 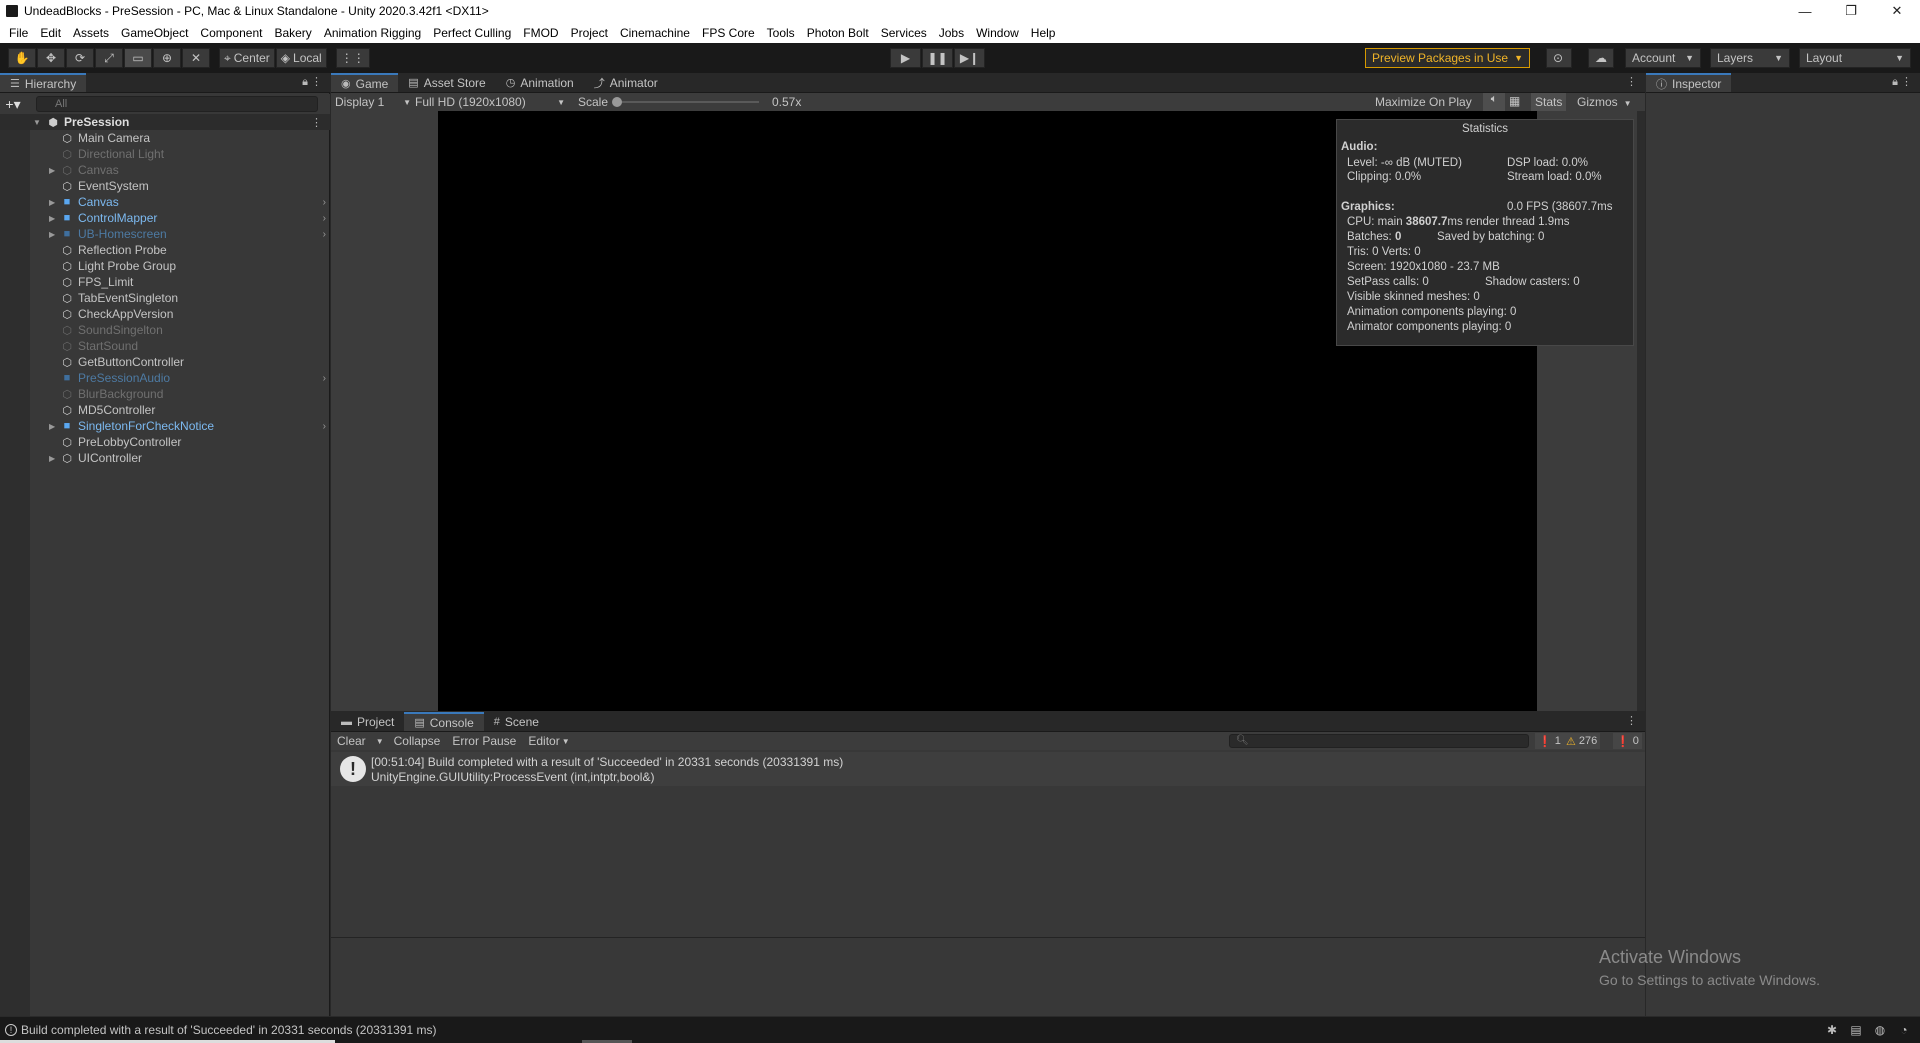 I want to click on add-object-button: +▾, so click(x=13, y=104).